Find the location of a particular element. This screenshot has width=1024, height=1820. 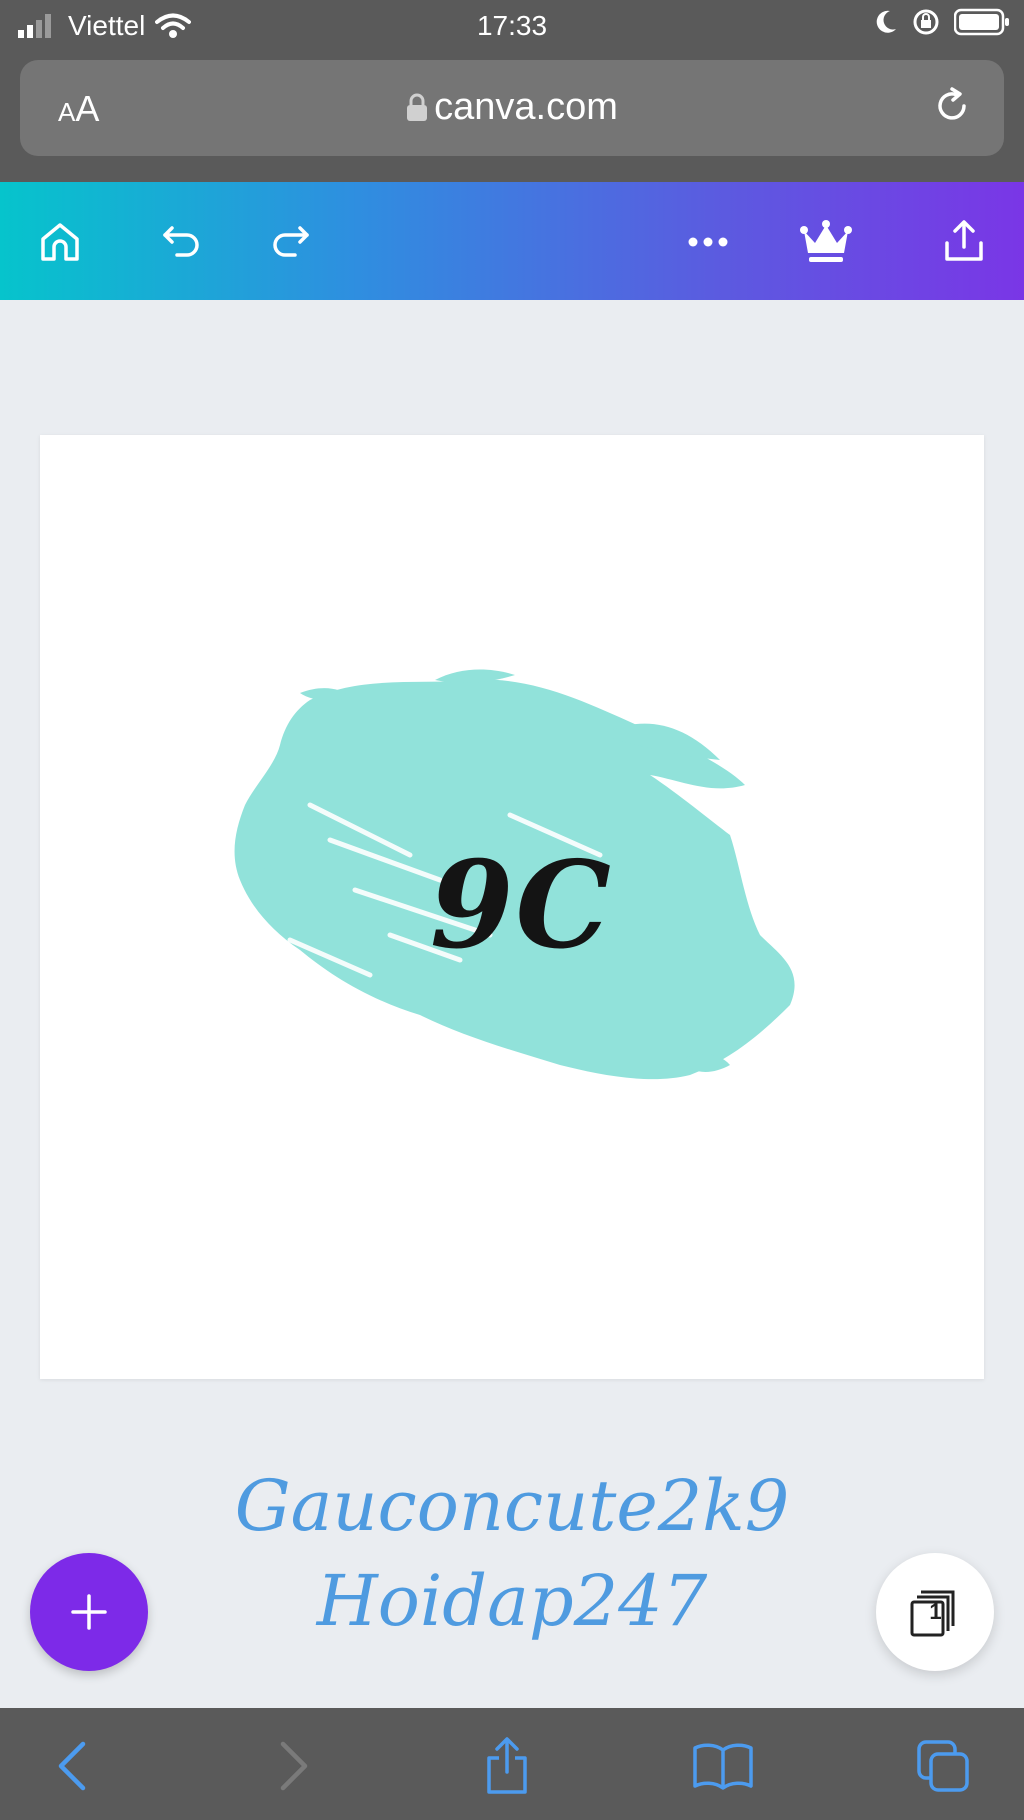

address-bar: AA canva.com is located at coordinates (512, 108).